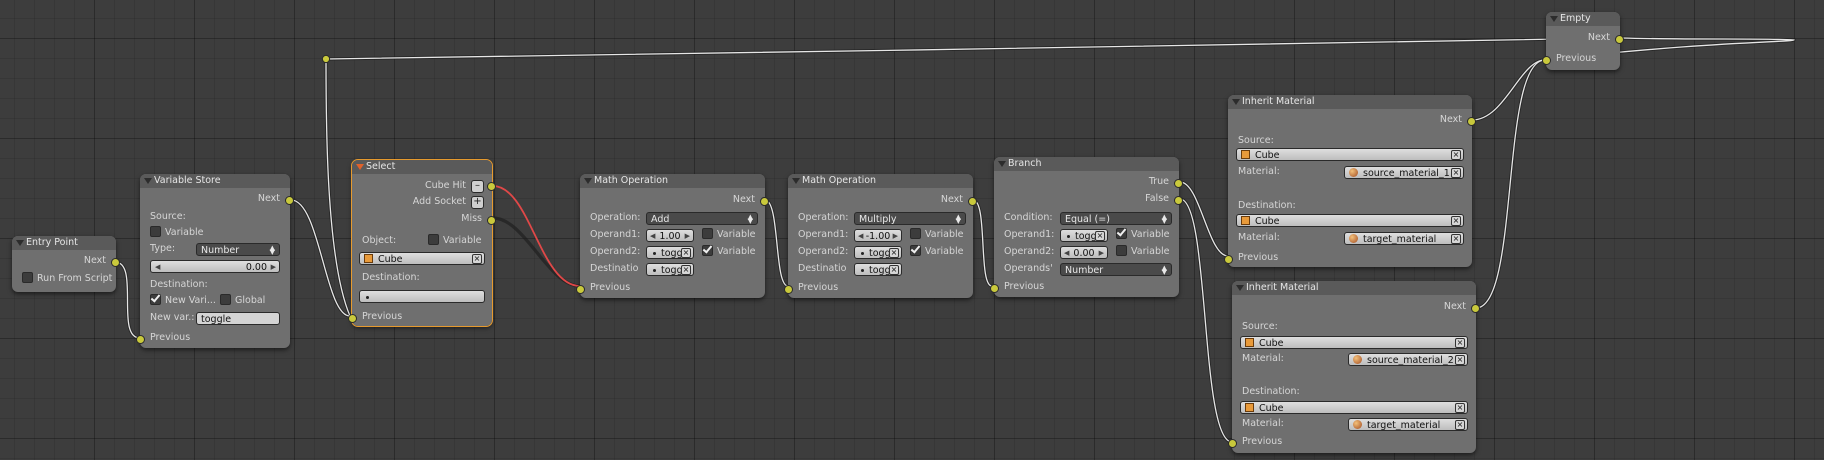 Image resolution: width=1824 pixels, height=460 pixels. What do you see at coordinates (491, 186) in the screenshot?
I see `output-cube-hit-socket` at bounding box center [491, 186].